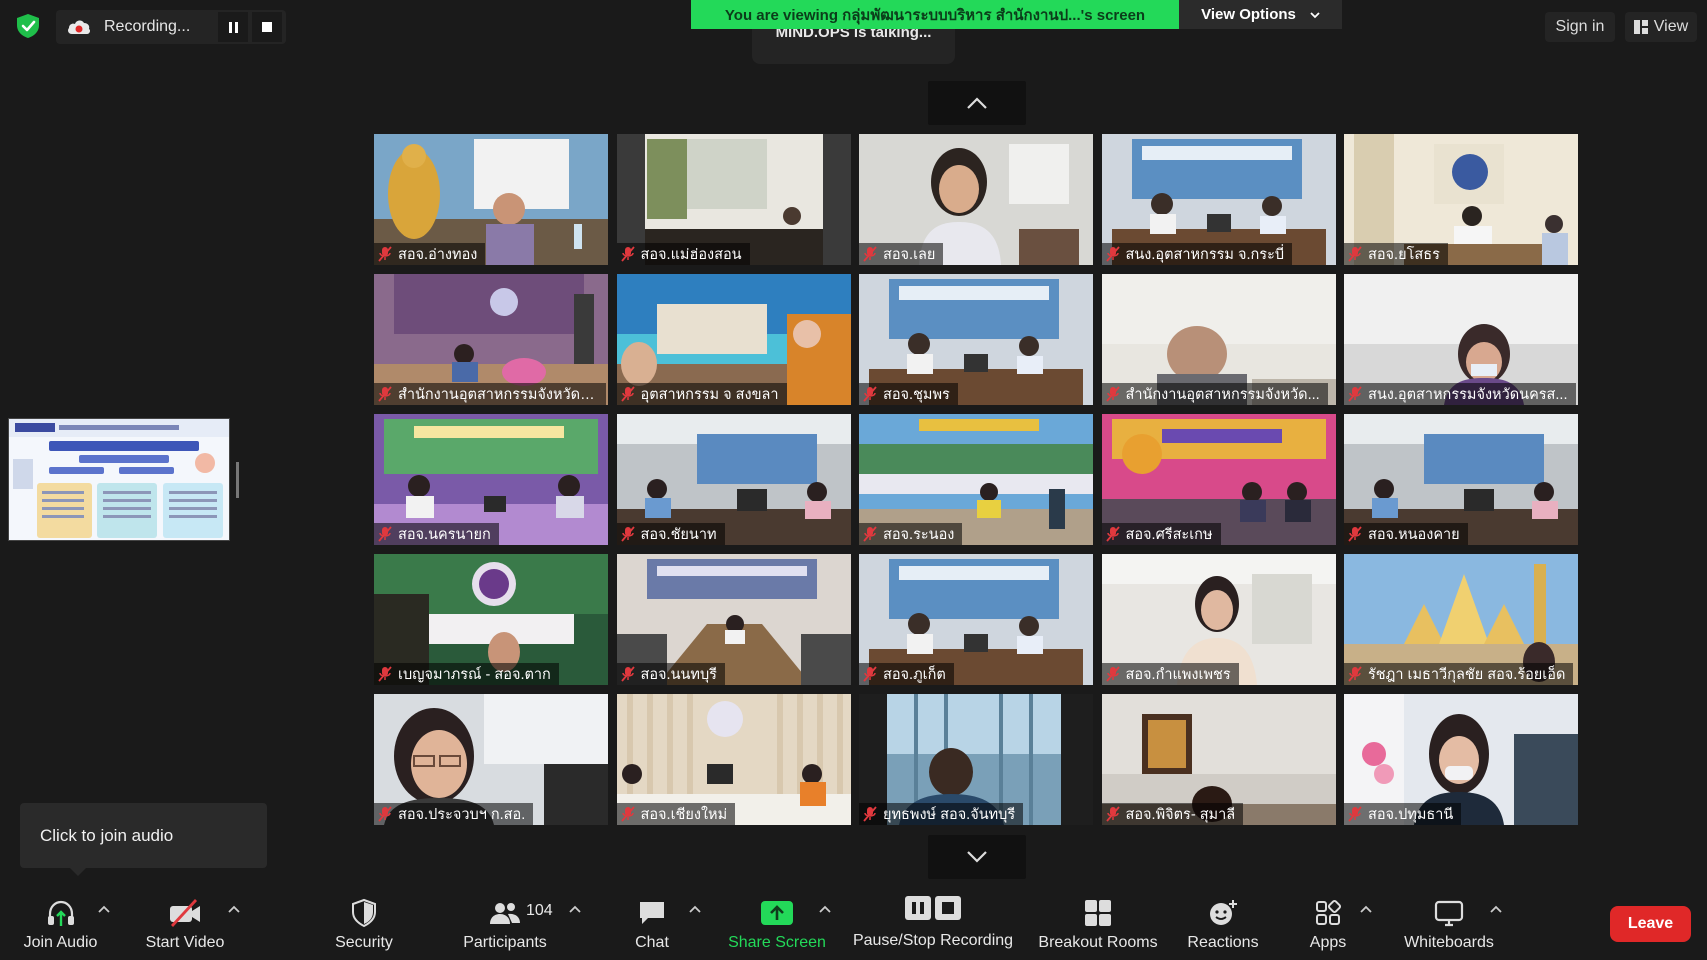 This screenshot has width=1707, height=960. Describe the element at coordinates (1461, 479) in the screenshot. I see `participant-video-tile: สอจ.หนองคาย` at that location.